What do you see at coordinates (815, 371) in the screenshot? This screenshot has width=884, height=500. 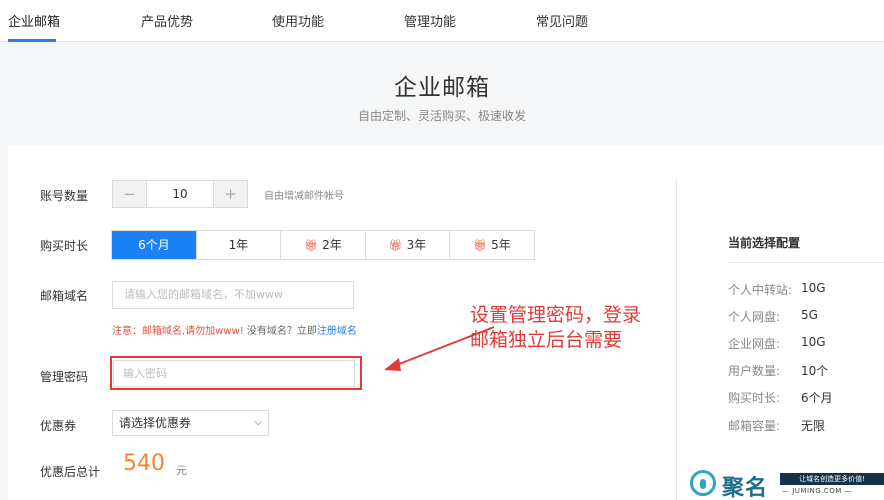 I see `summary-value: 10个` at bounding box center [815, 371].